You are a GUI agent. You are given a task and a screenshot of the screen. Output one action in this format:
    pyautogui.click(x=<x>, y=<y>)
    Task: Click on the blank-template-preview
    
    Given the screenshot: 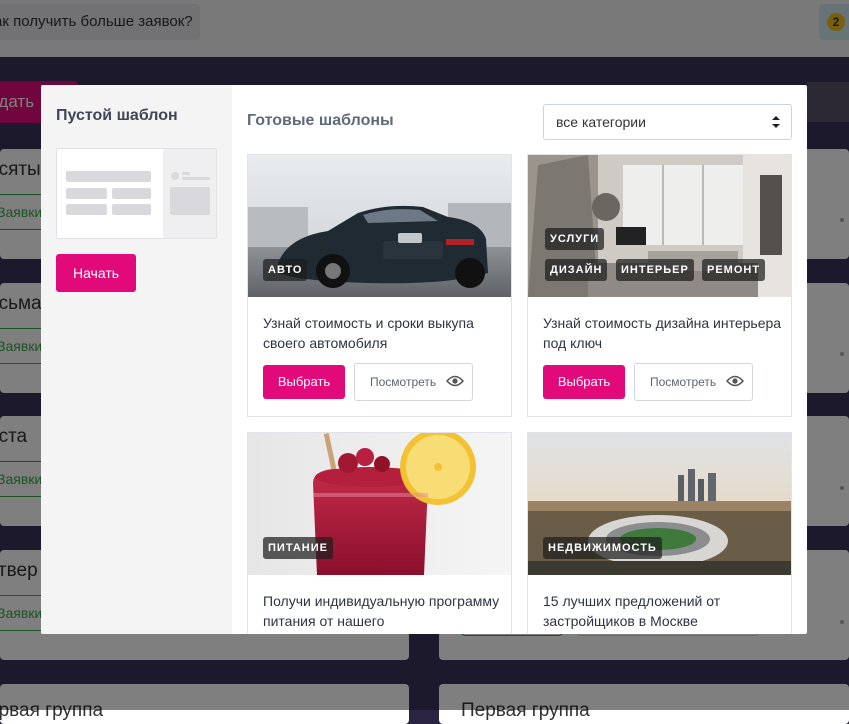 What is the action you would take?
    pyautogui.click(x=136, y=193)
    